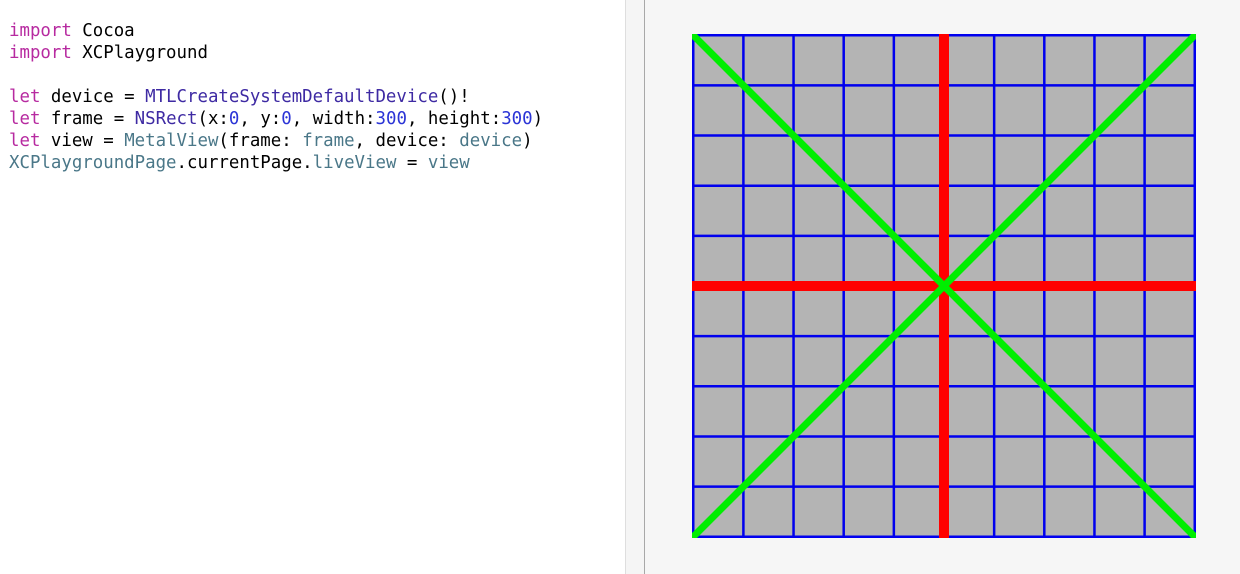  I want to click on code-token: , height:, so click(454, 119).